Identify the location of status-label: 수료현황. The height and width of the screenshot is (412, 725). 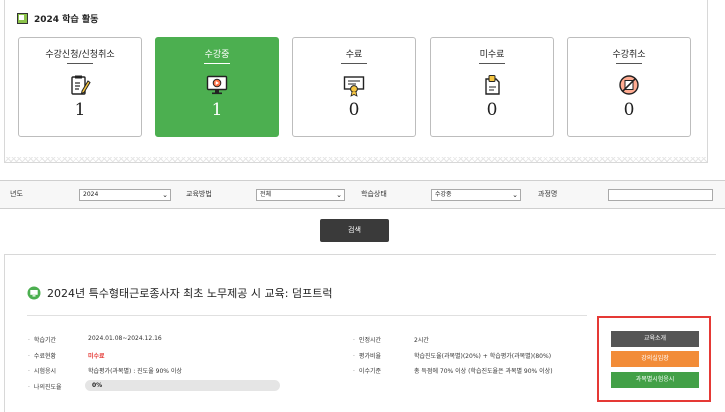
(45, 356).